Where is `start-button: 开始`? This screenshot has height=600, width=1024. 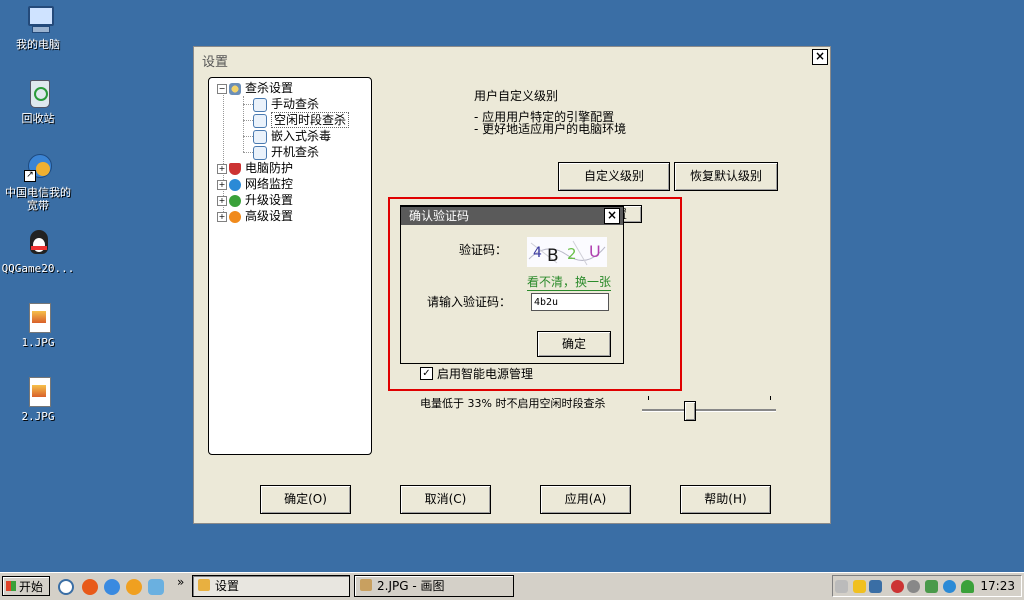 start-button: 开始 is located at coordinates (26, 586).